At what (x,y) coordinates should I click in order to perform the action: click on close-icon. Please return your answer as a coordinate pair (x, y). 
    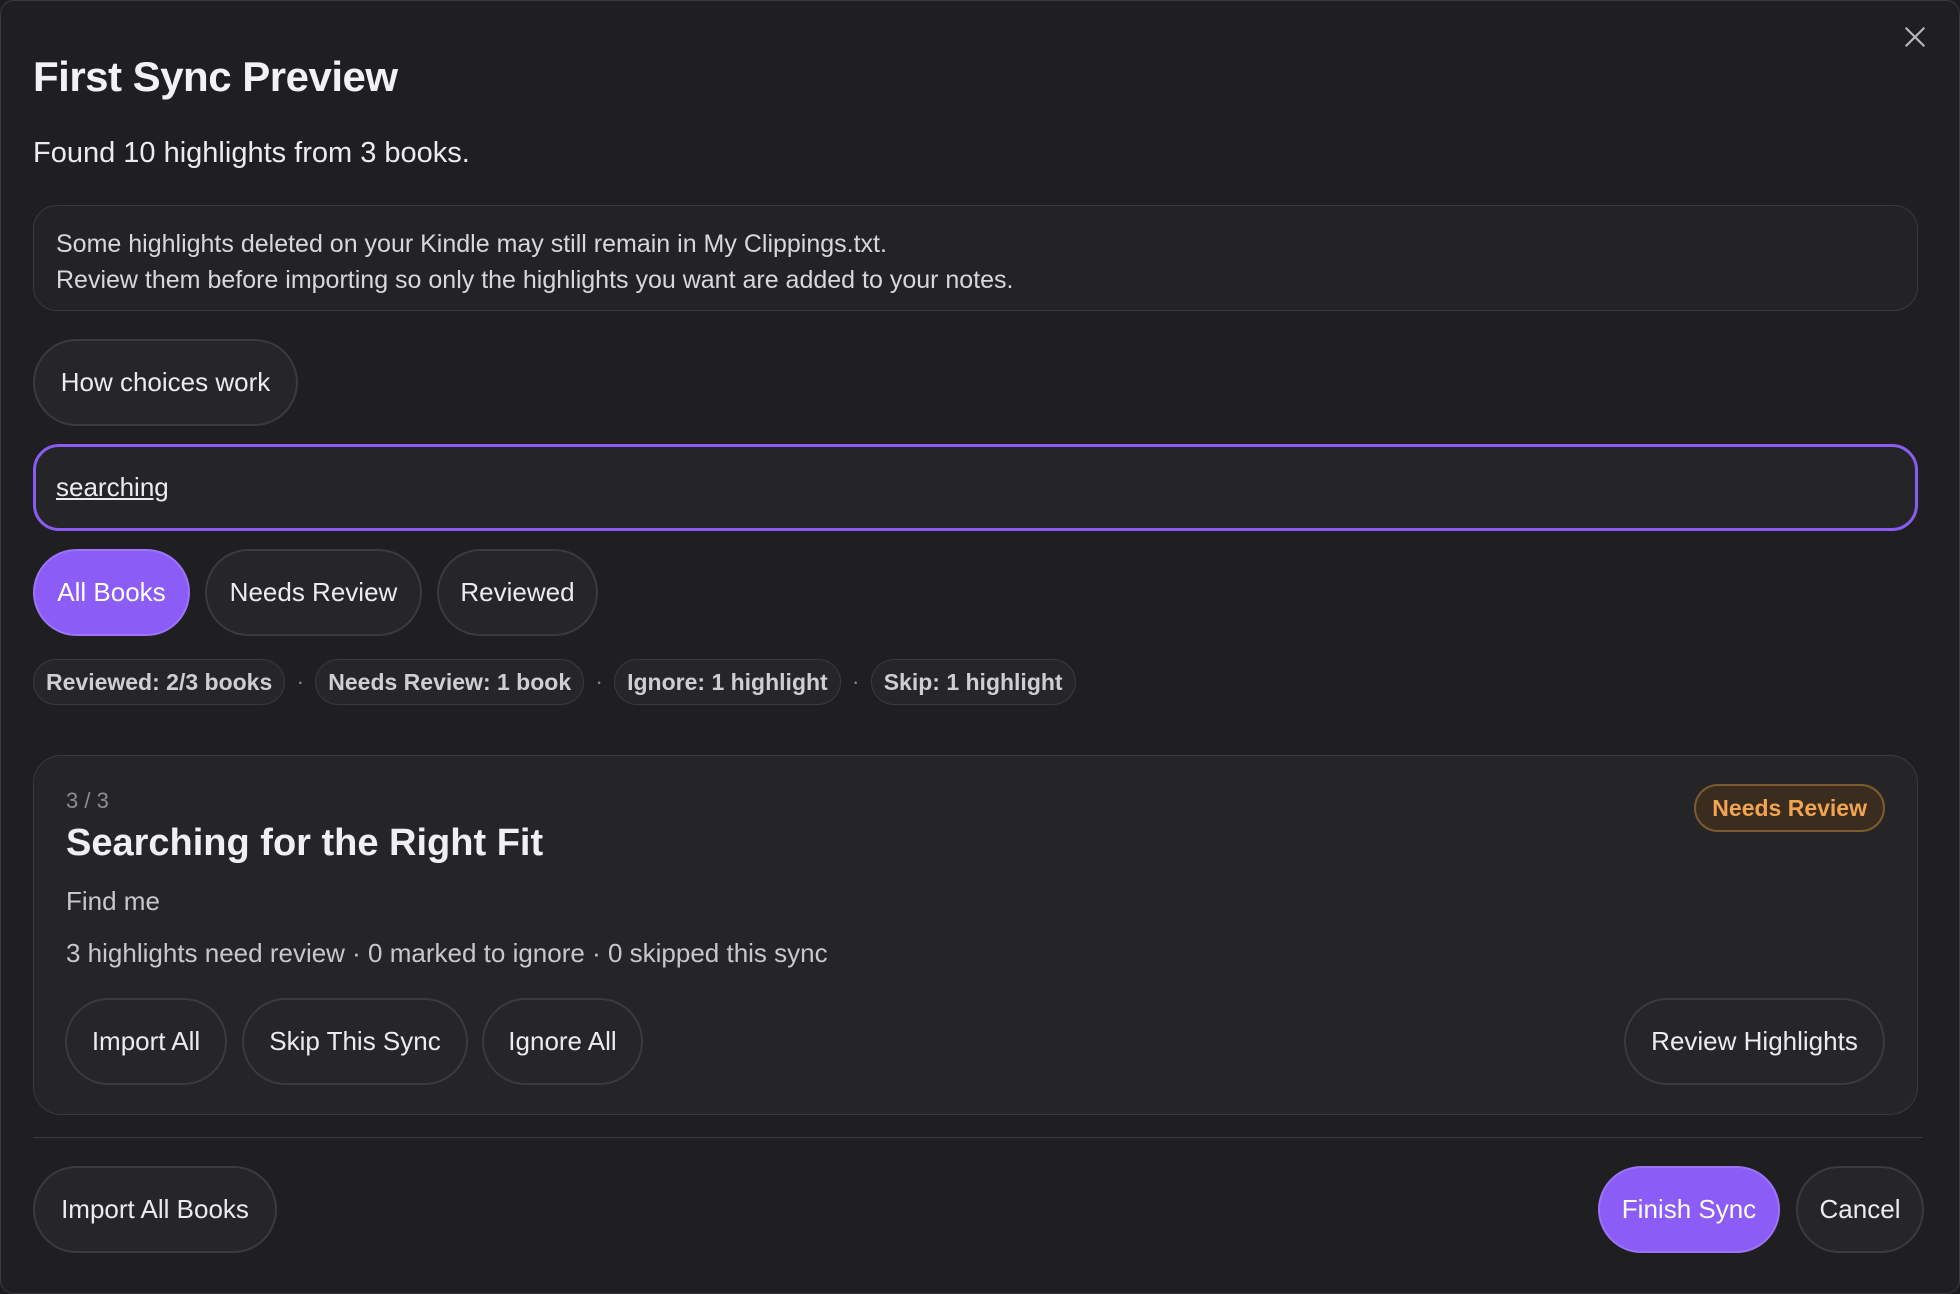
    Looking at the image, I should click on (1915, 37).